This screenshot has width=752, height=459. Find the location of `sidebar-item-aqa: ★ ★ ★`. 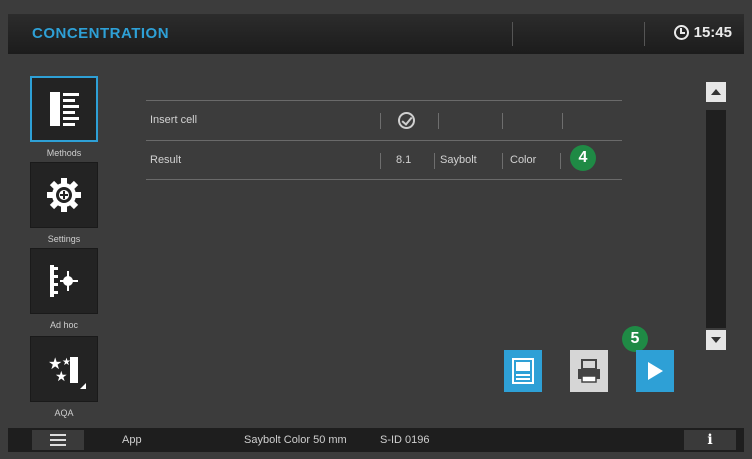

sidebar-item-aqa: ★ ★ ★ is located at coordinates (64, 369).